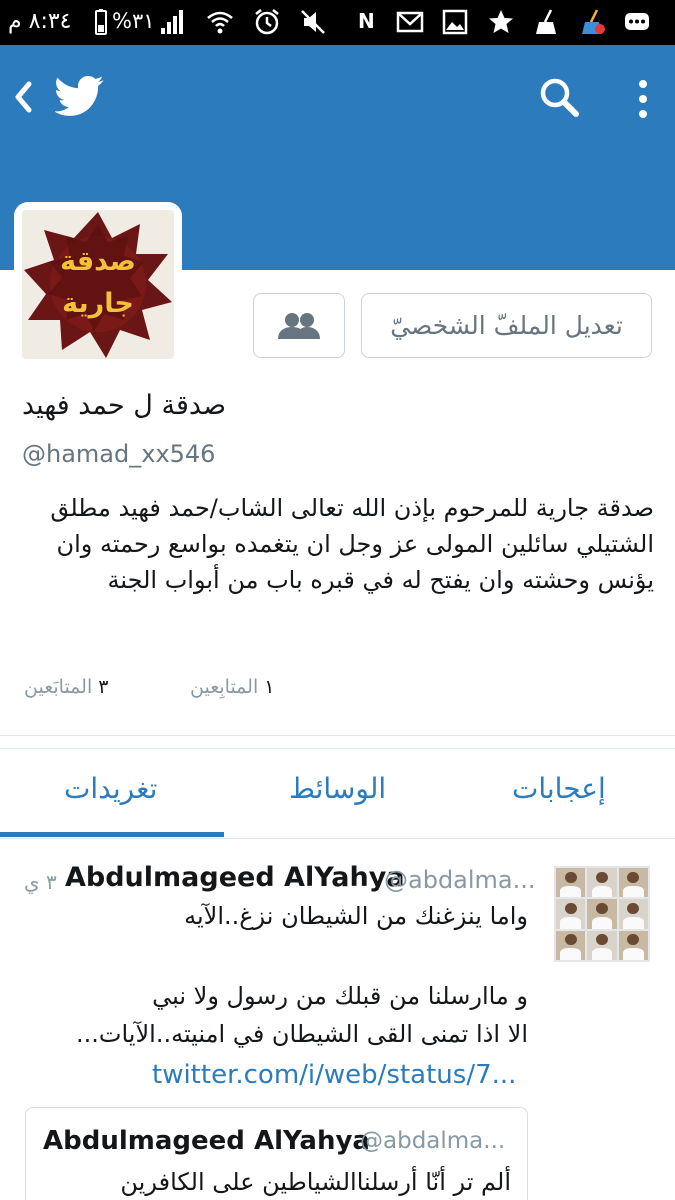 Image resolution: width=675 pixels, height=1200 pixels. Describe the element at coordinates (58, 687) in the screenshot. I see `followers-label: المتابَعين` at that location.